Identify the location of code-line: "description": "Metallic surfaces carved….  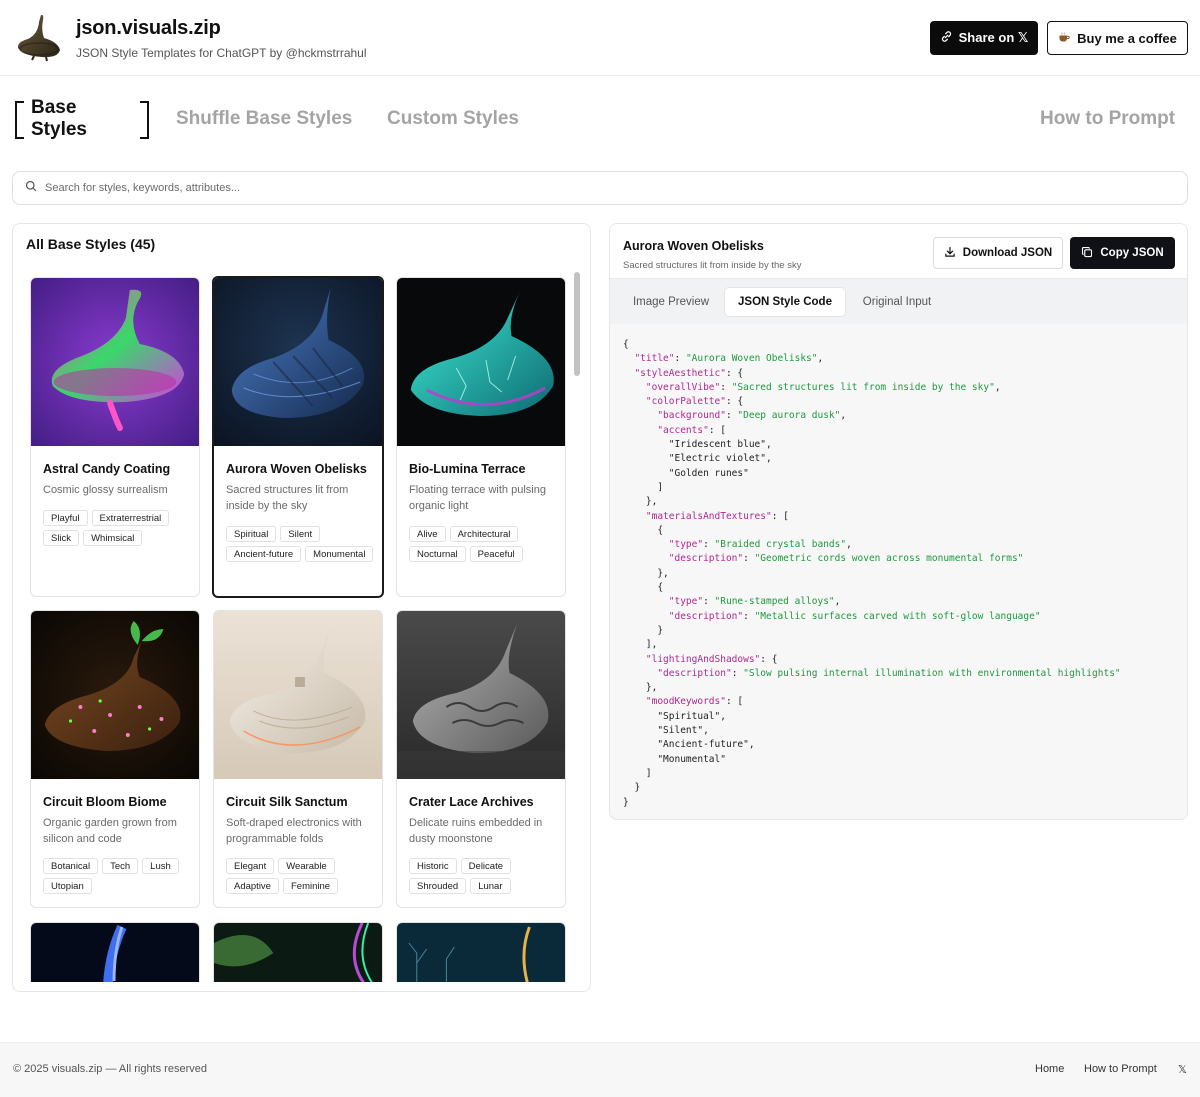
(854, 616).